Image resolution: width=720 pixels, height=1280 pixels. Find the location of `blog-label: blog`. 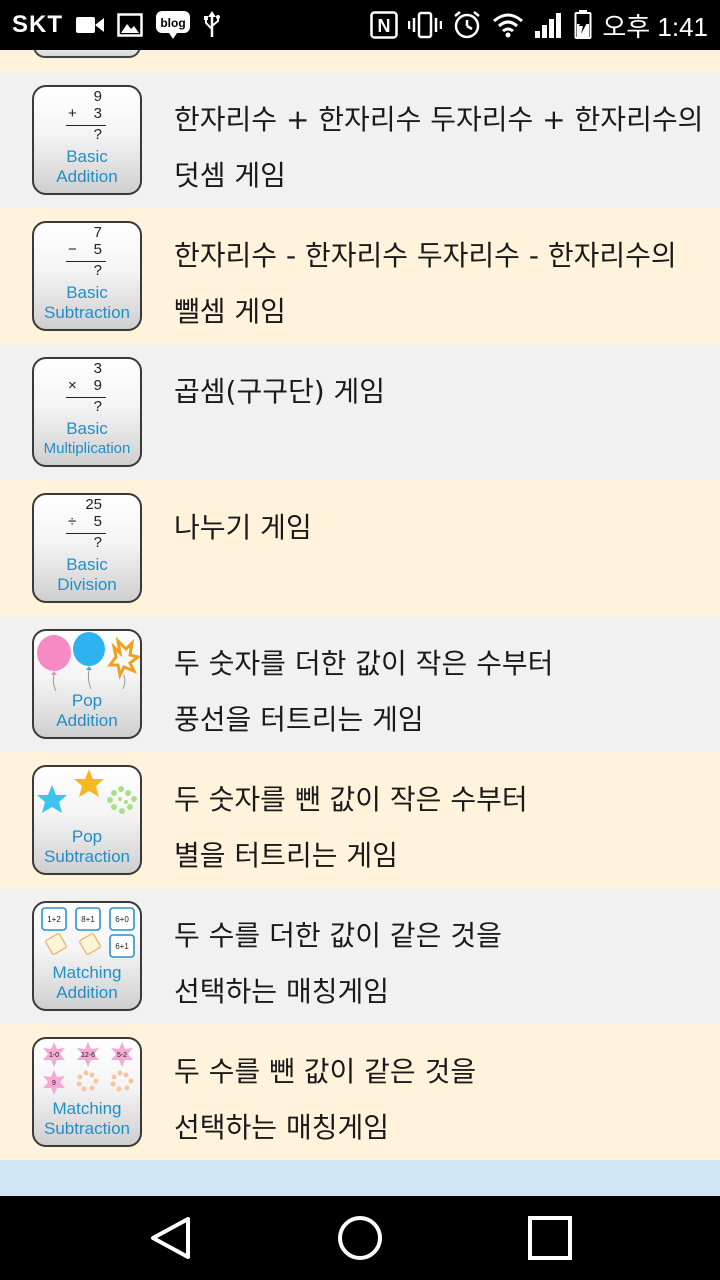

blog-label: blog is located at coordinates (172, 23).